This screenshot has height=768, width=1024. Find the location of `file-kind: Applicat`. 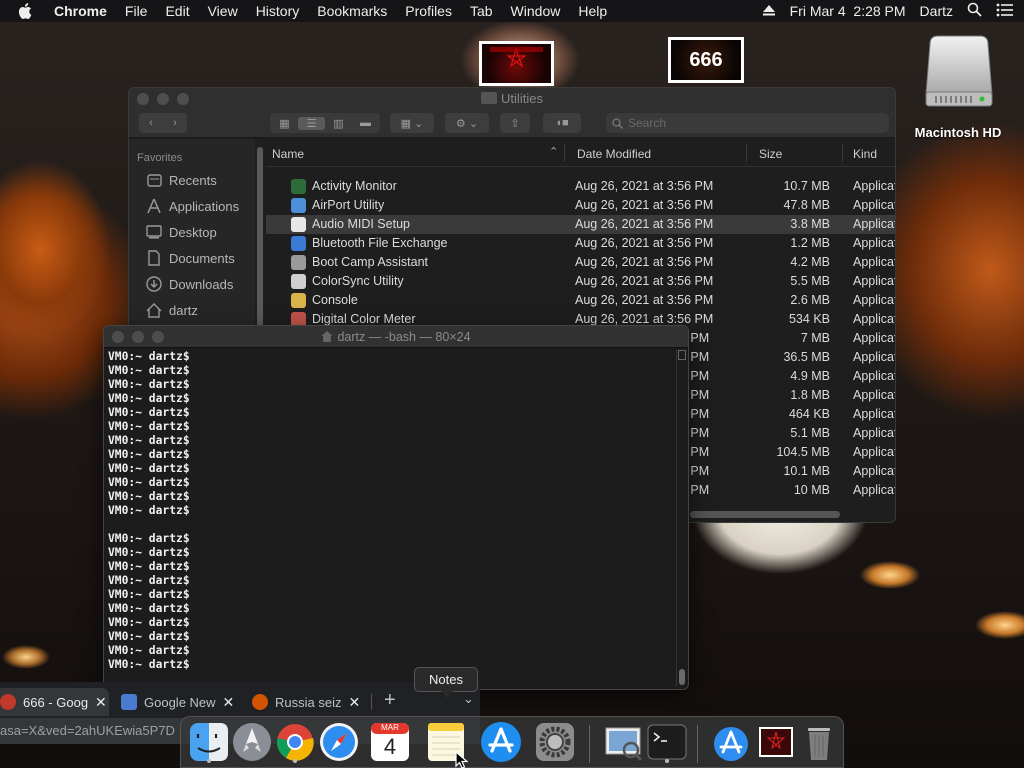

file-kind: Applicat is located at coordinates (874, 205).